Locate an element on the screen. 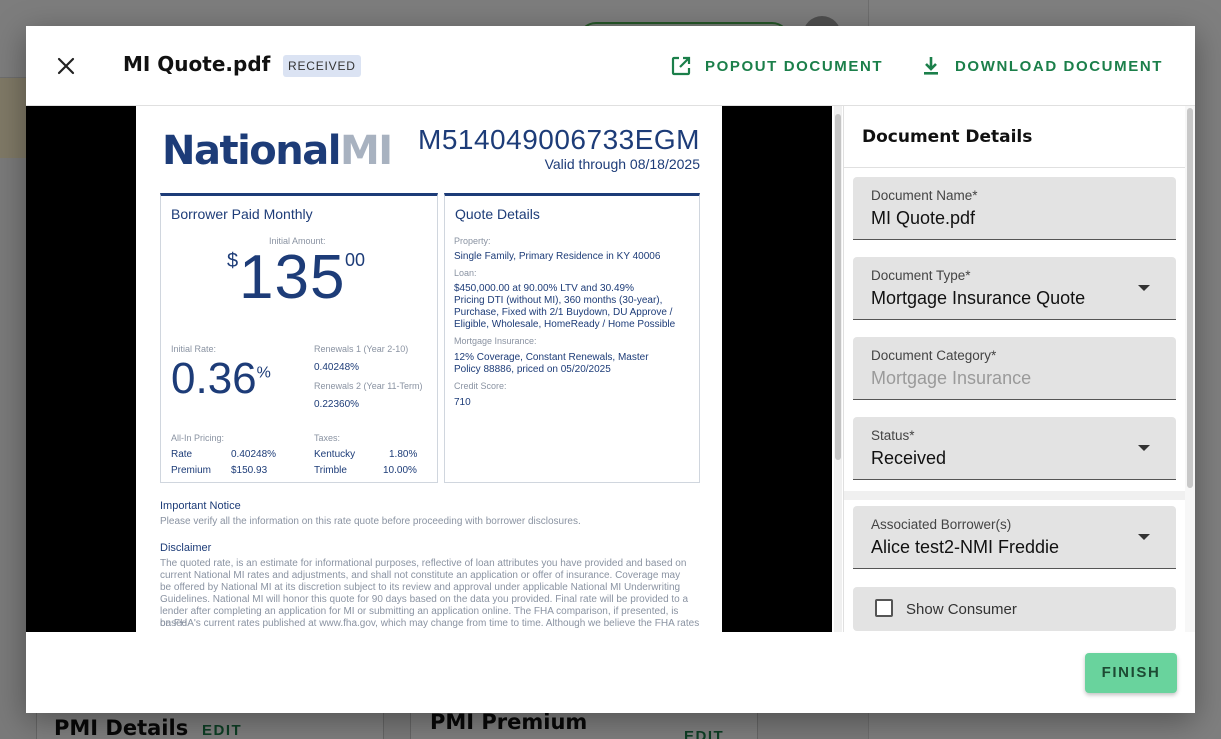 The width and height of the screenshot is (1221, 739). close-icon is located at coordinates (66, 66).